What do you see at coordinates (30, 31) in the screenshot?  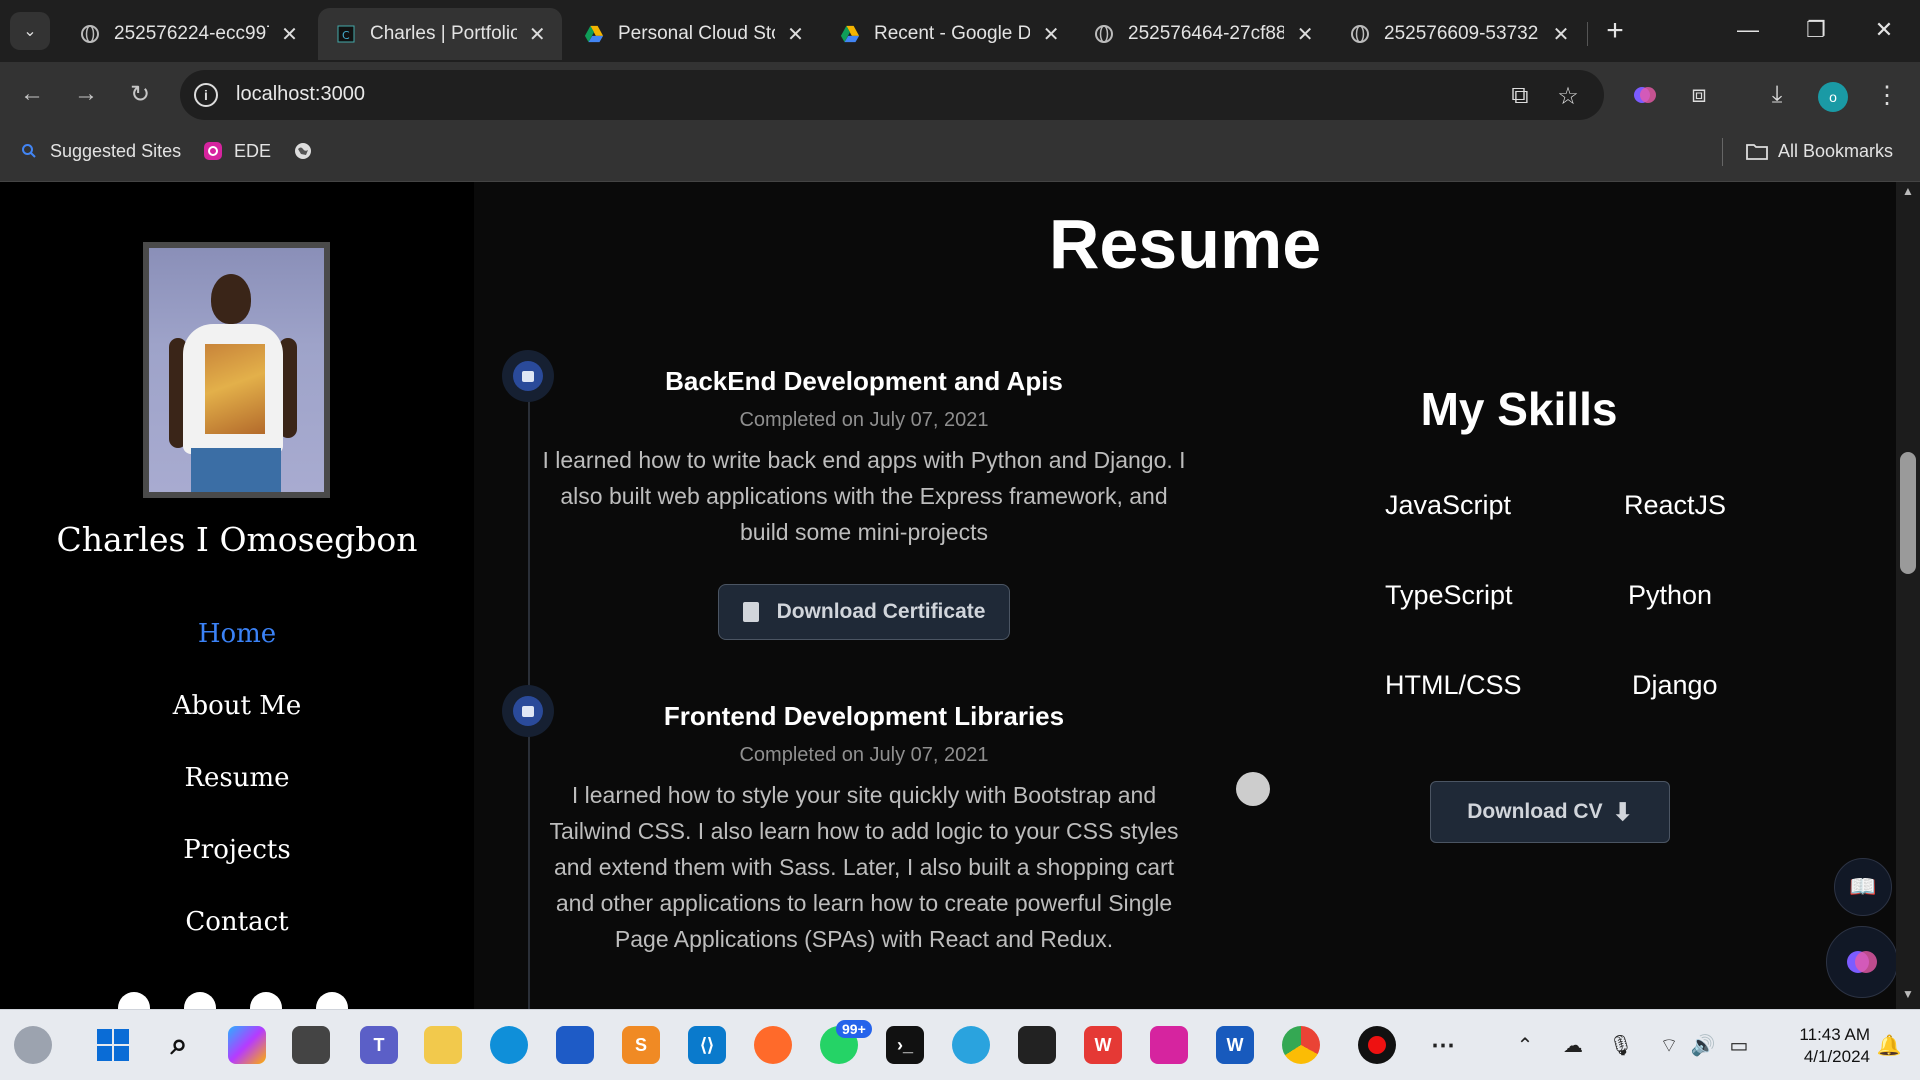 I see `tab-search-button: ⌄` at bounding box center [30, 31].